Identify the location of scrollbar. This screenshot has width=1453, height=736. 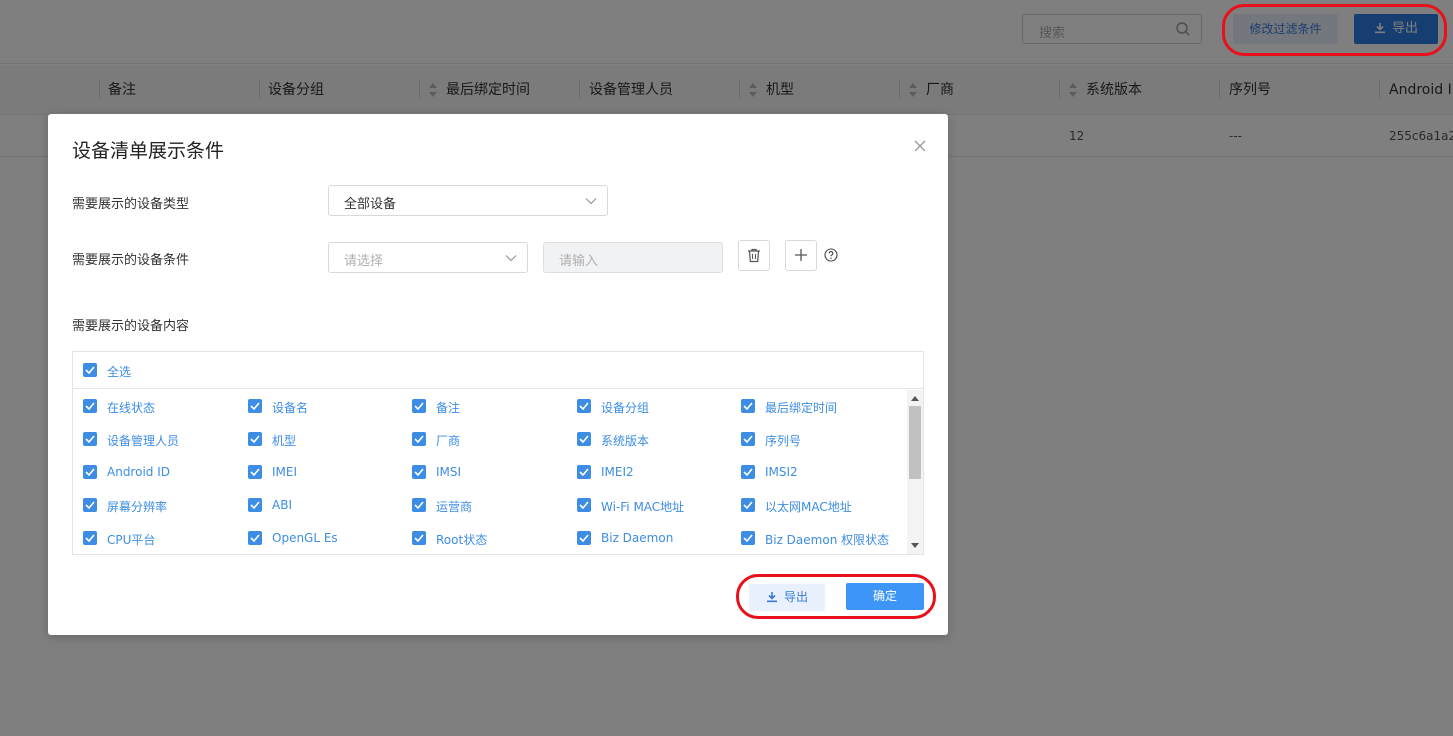
(915, 472).